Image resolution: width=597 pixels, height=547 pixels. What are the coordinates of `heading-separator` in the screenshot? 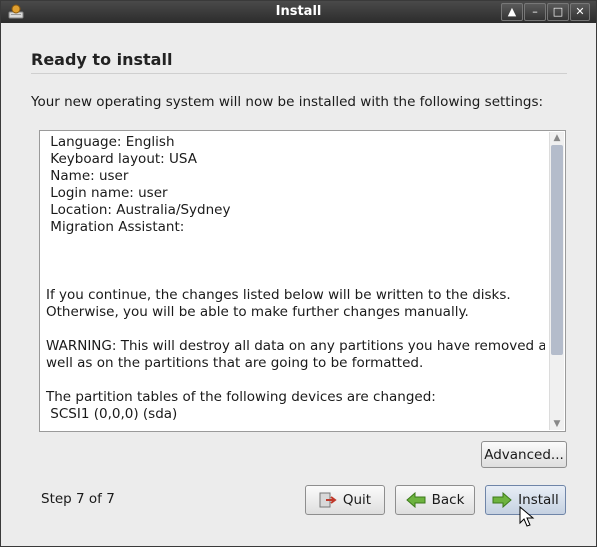 It's located at (299, 73).